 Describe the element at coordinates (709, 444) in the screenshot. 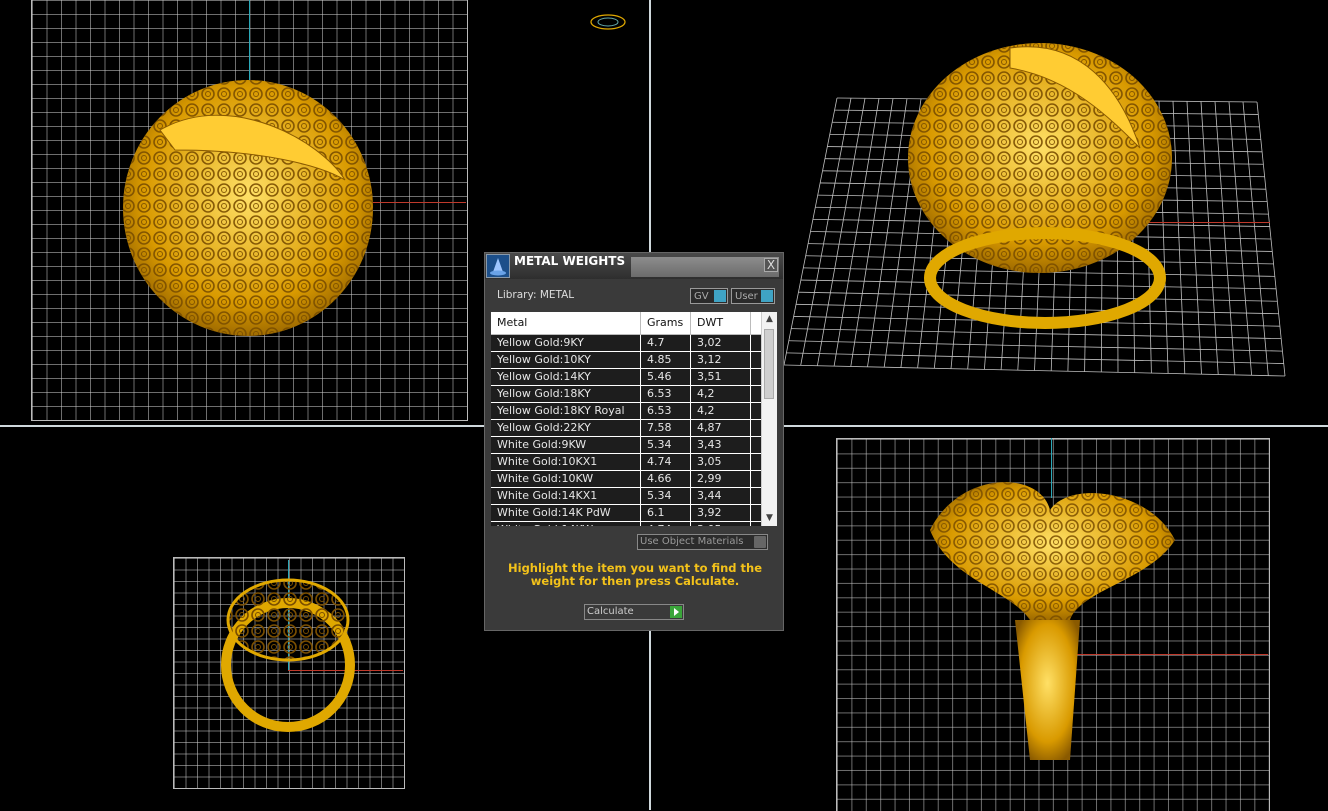

I see `cell-dwt: 3,43` at that location.